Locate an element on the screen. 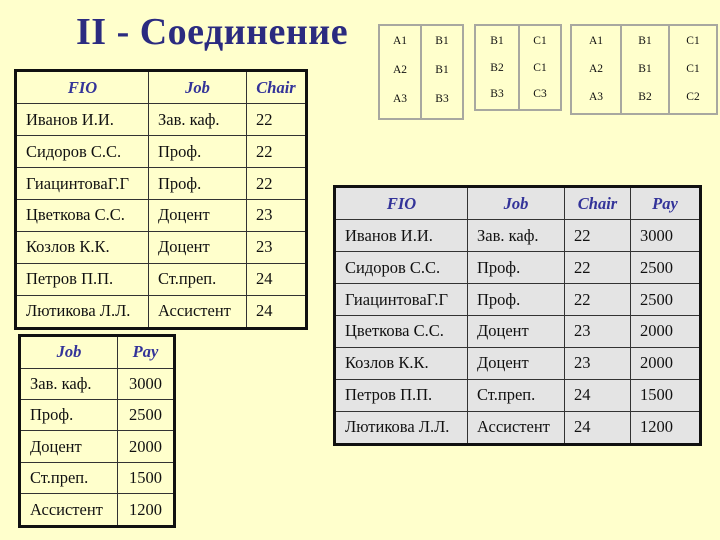 This screenshot has width=720, height=540. mini-cell: C2 is located at coordinates (693, 97).